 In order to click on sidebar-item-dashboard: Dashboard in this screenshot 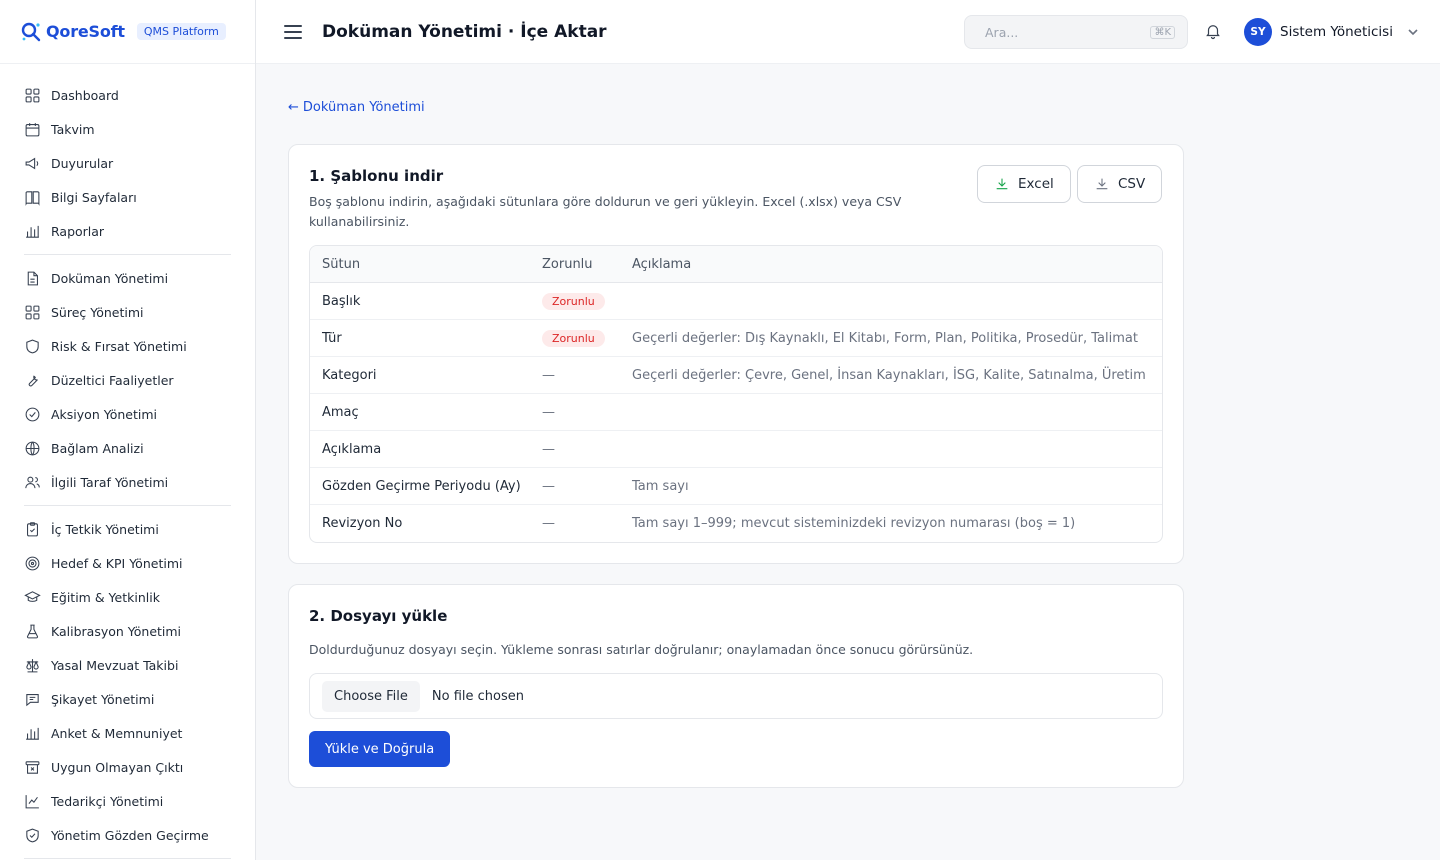, I will do `click(127, 95)`.